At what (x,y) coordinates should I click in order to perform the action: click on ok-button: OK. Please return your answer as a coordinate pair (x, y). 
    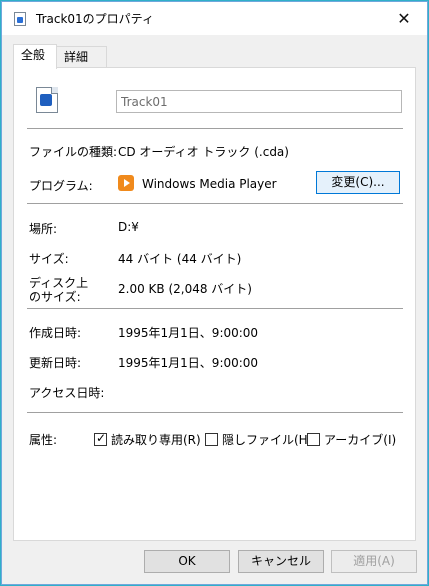
    Looking at the image, I should click on (187, 561).